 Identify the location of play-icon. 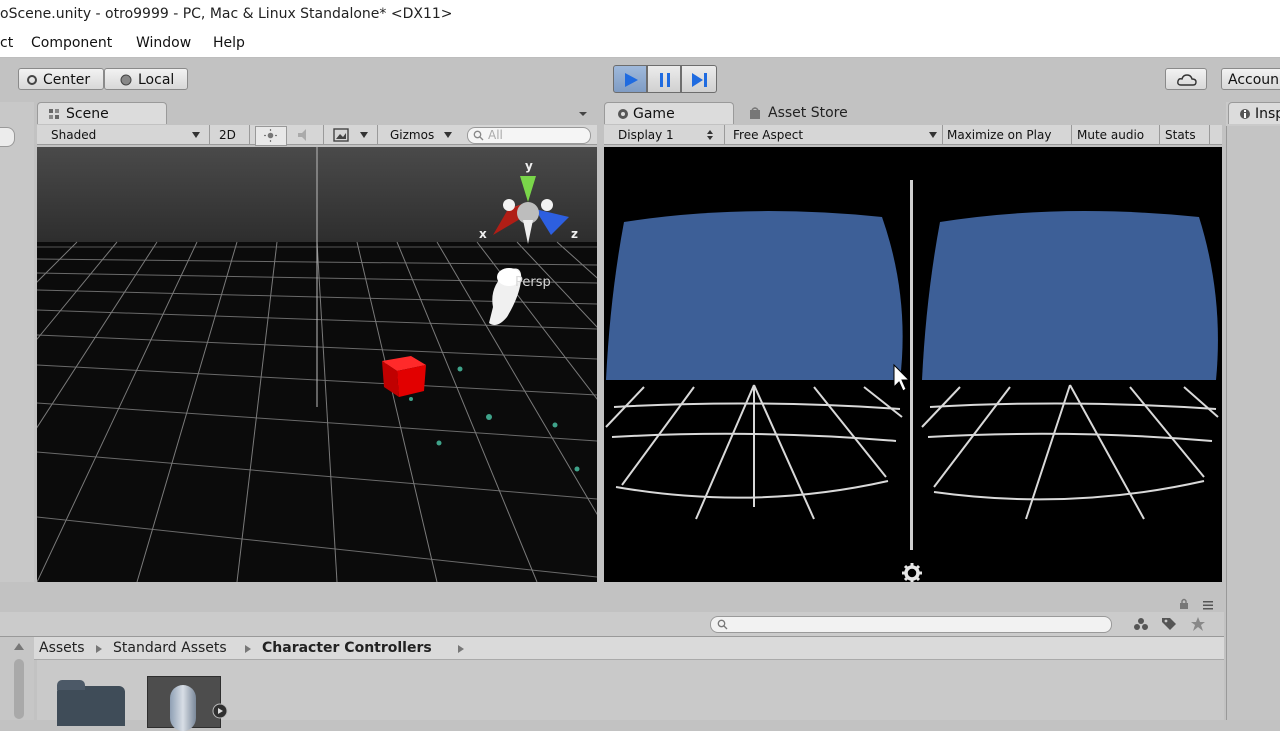
(631, 80).